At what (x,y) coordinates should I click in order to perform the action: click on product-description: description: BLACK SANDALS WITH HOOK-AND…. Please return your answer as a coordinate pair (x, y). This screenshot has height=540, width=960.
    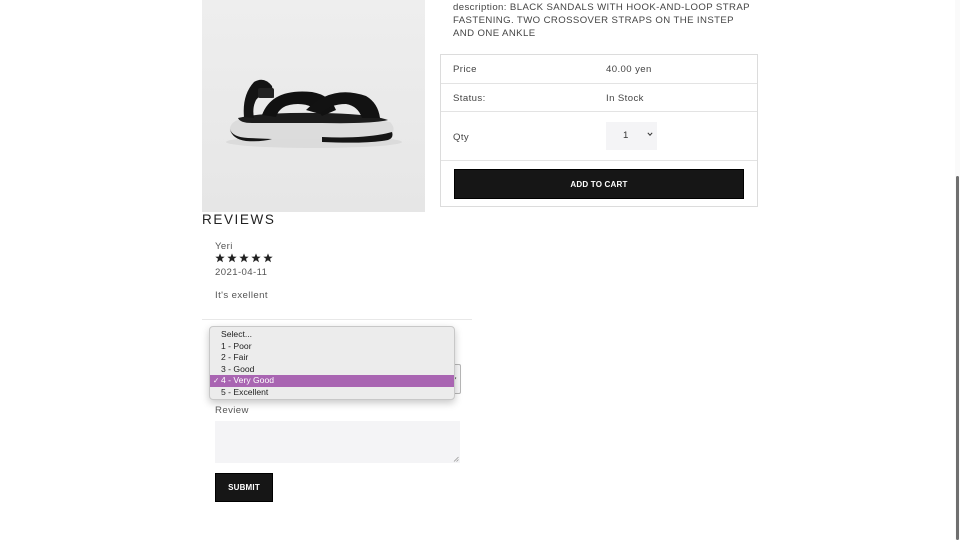
    Looking at the image, I should click on (601, 21).